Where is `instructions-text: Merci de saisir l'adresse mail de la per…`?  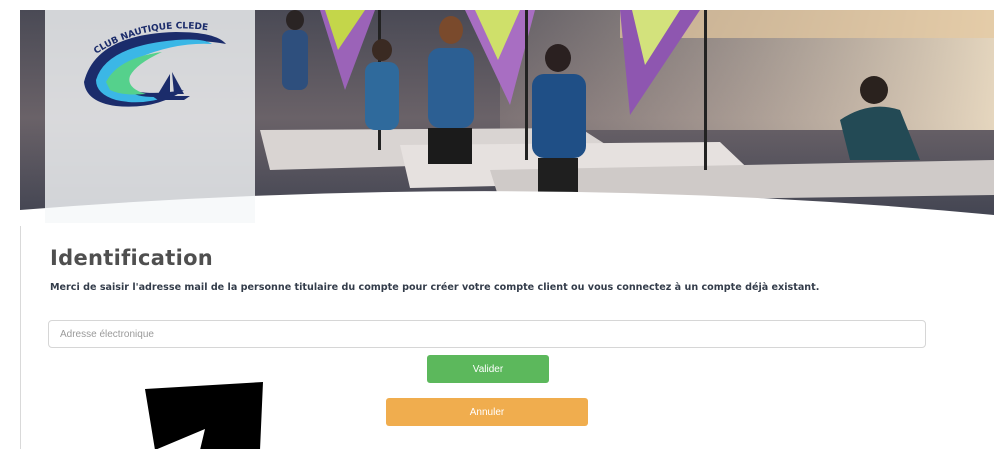
instructions-text: Merci de saisir l'adresse mail de la per… is located at coordinates (435, 287).